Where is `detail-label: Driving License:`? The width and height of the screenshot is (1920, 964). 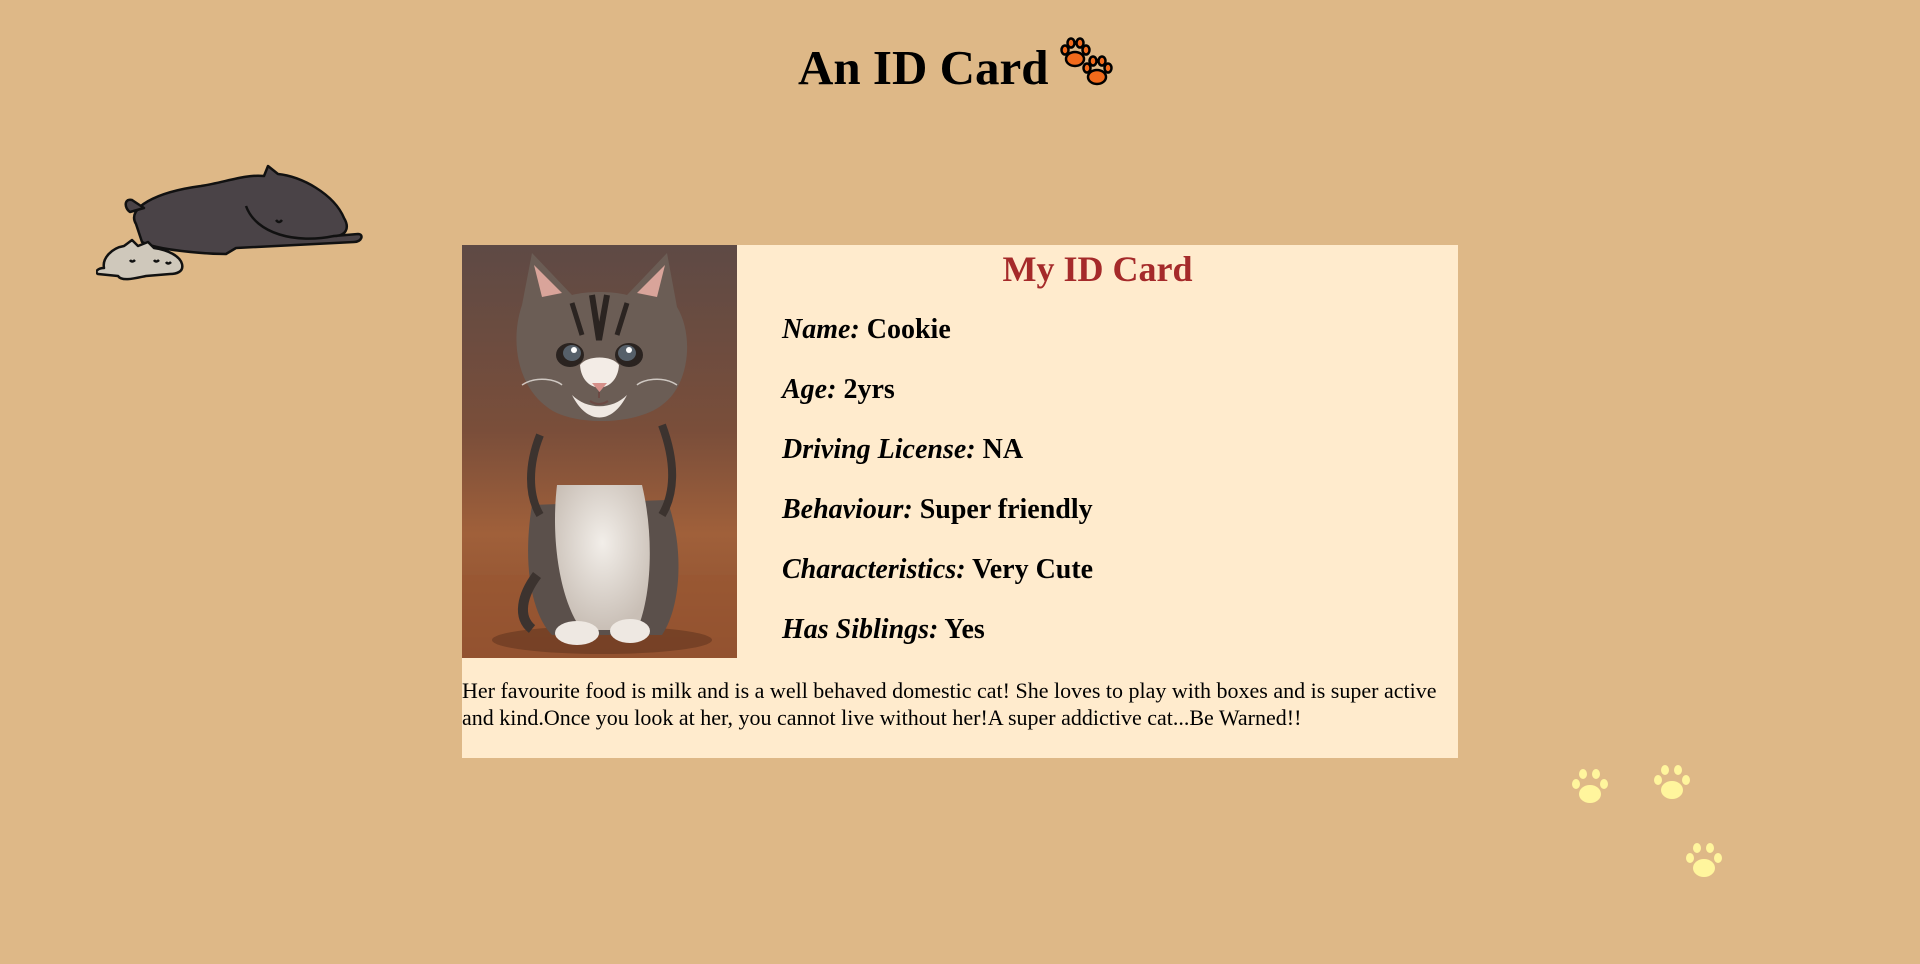
detail-label: Driving License: is located at coordinates (879, 449).